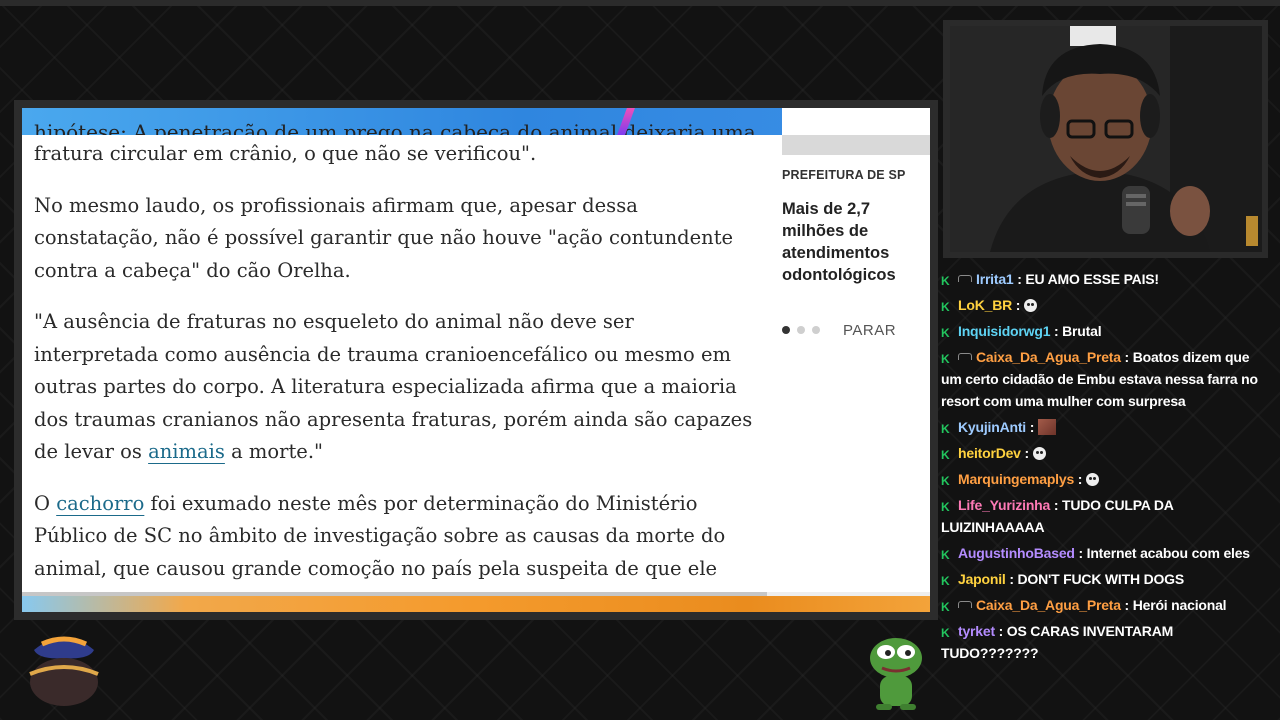 The image size is (1280, 720). I want to click on chat-username: KyujinAnti, so click(992, 427).